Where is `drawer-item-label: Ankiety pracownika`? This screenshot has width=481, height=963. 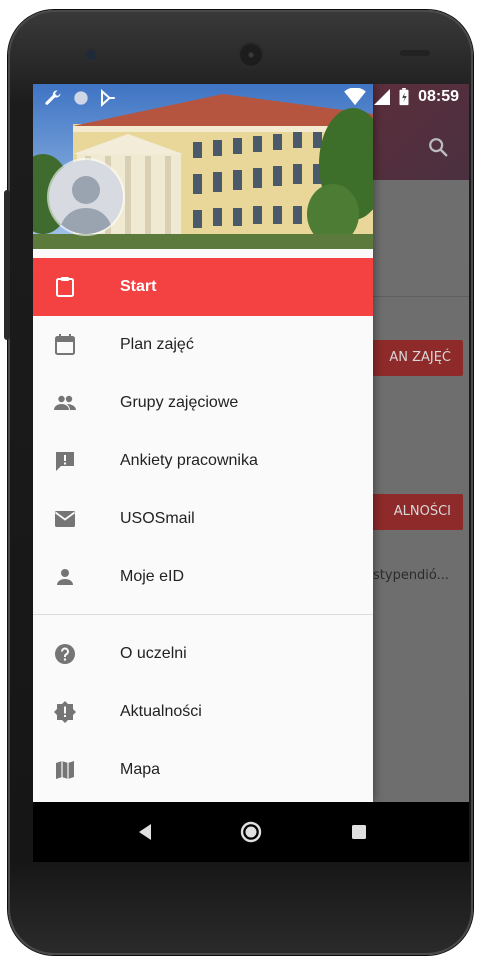 drawer-item-label: Ankiety pracownika is located at coordinates (189, 460).